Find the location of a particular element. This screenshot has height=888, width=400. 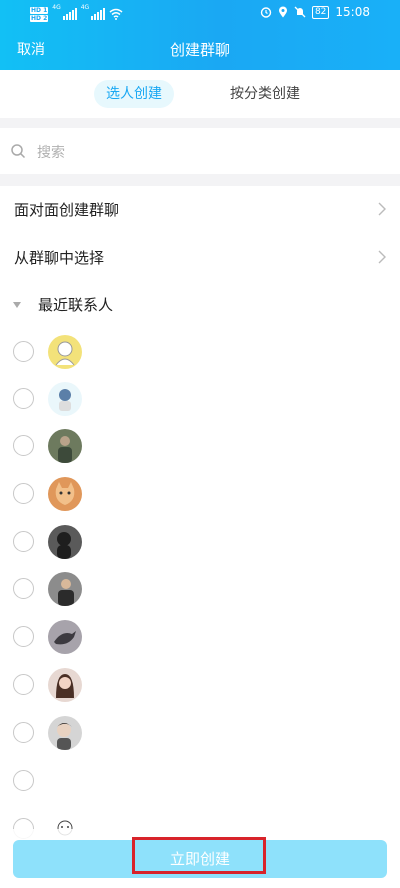

girl-avatar is located at coordinates (65, 685).